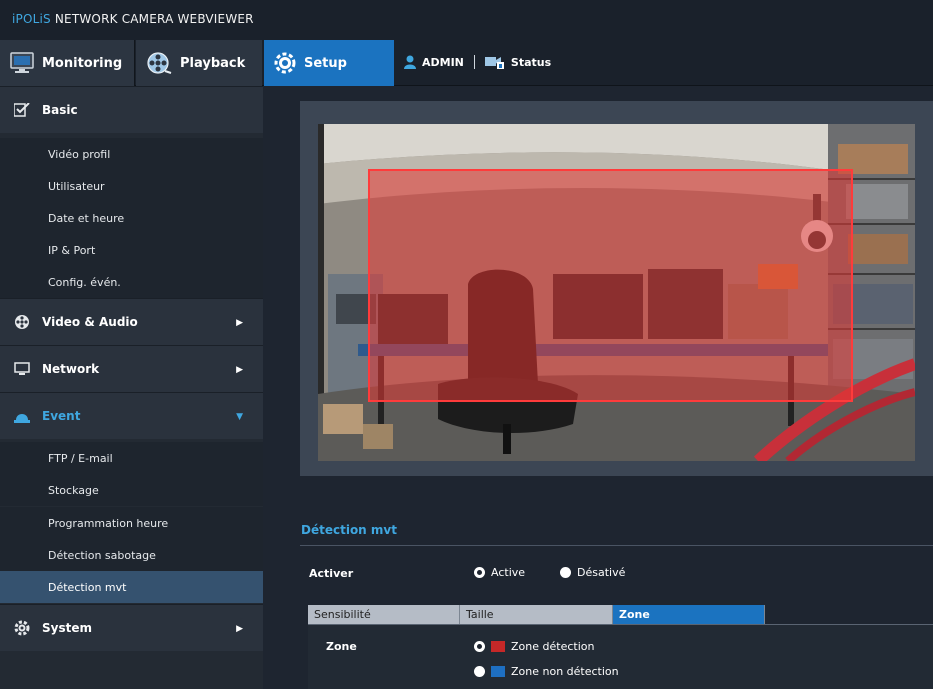 Image resolution: width=933 pixels, height=689 pixels. Describe the element at coordinates (131, 555) in the screenshot. I see `sidebar-item-detection-sabotage: Détection sabotage` at that location.